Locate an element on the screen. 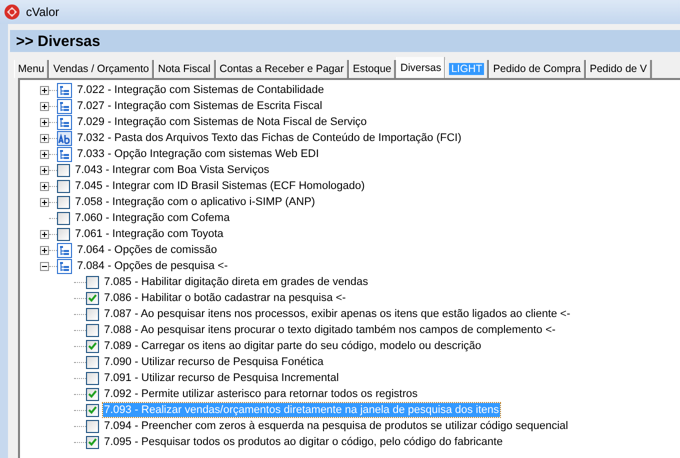 This screenshot has width=680, height=458. tree-item: 7.045 - Integrar com ID Brasil Sistemas (ECF Homologado) is located at coordinates (220, 186).